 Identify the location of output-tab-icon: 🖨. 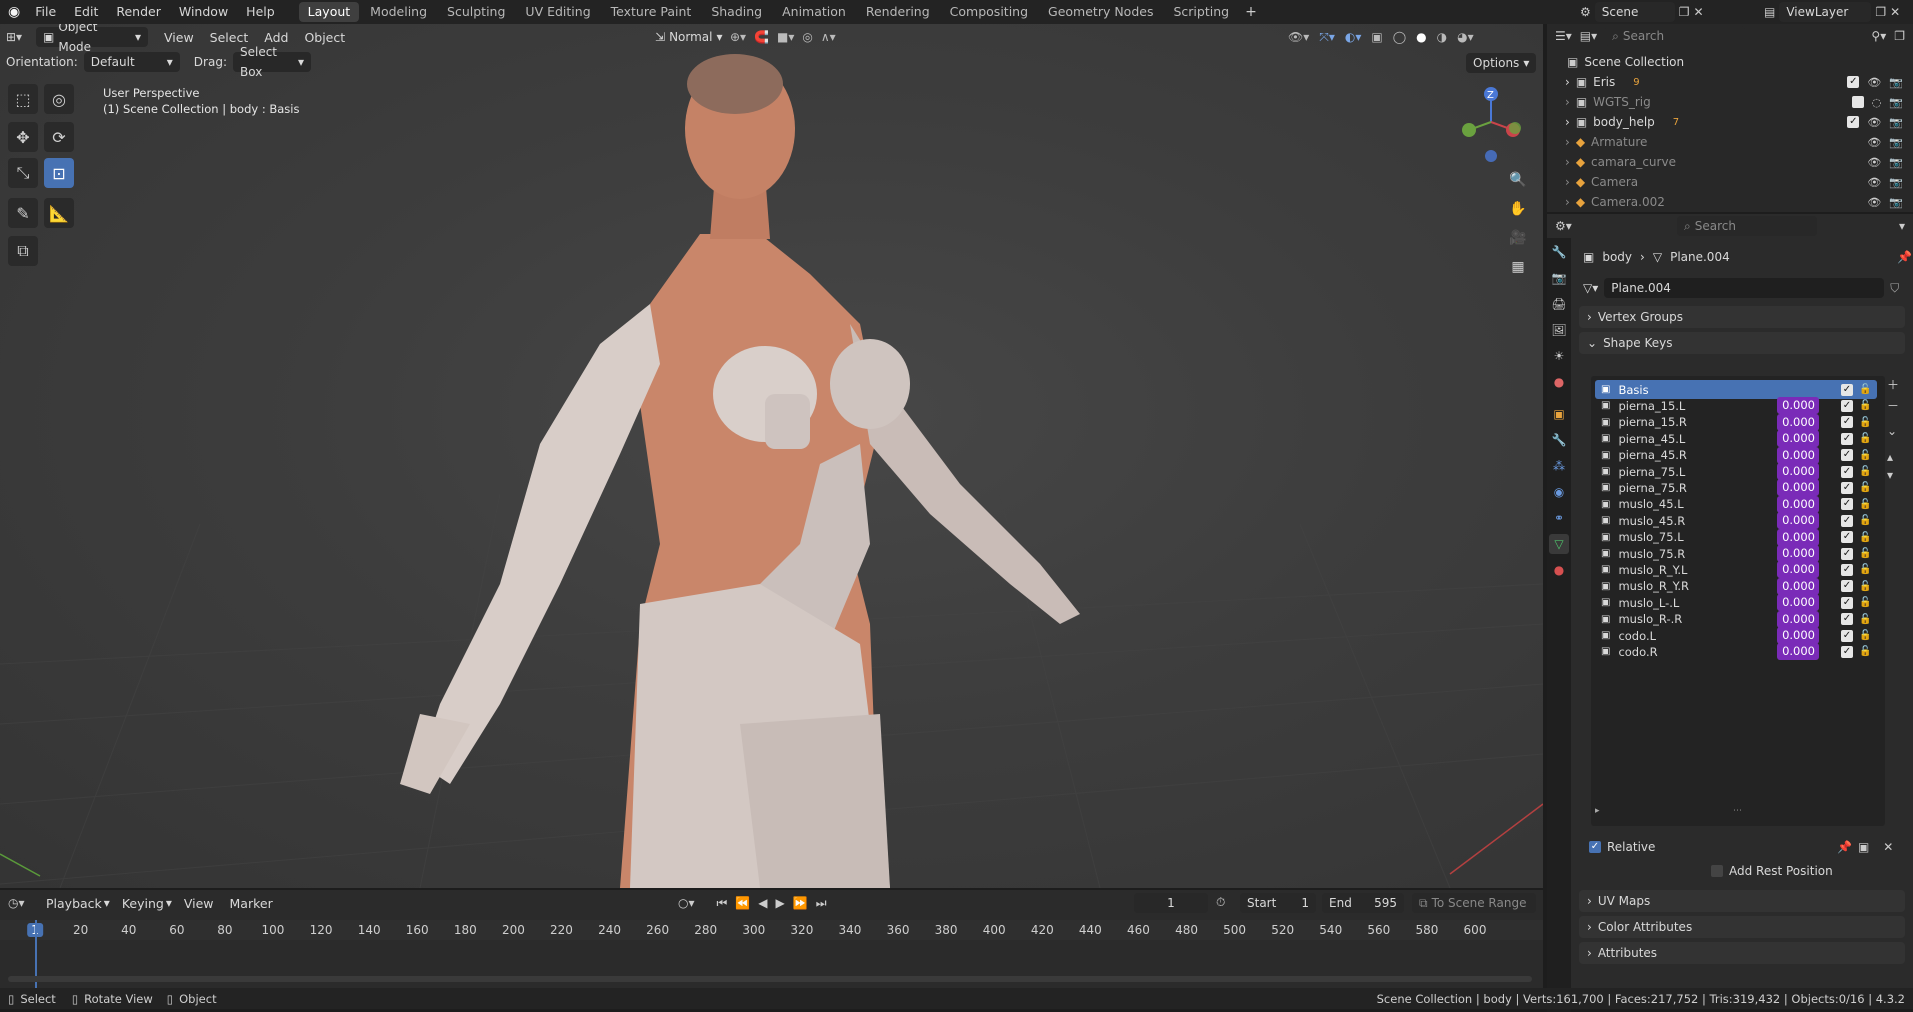
(1559, 304).